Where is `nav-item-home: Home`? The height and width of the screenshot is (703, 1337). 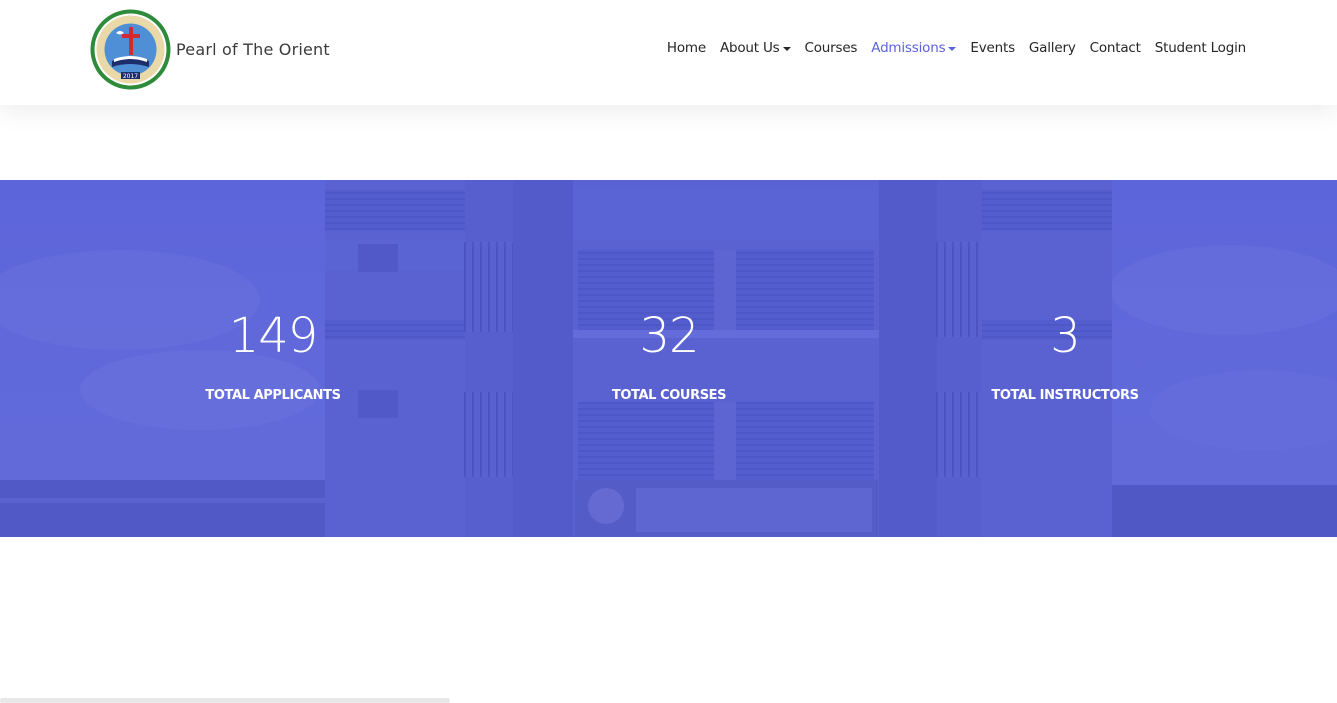
nav-item-home: Home is located at coordinates (686, 48).